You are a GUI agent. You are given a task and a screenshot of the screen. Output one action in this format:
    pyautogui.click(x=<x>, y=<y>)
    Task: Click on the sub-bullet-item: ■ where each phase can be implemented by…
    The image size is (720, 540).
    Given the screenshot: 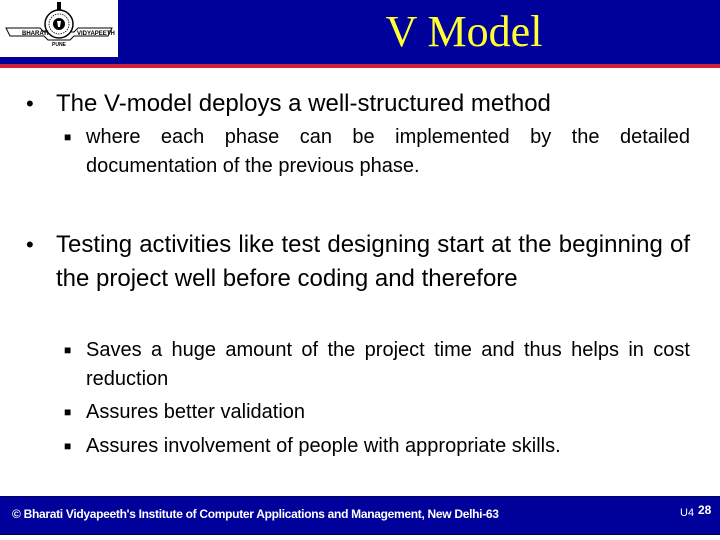 What is the action you would take?
    pyautogui.click(x=377, y=152)
    